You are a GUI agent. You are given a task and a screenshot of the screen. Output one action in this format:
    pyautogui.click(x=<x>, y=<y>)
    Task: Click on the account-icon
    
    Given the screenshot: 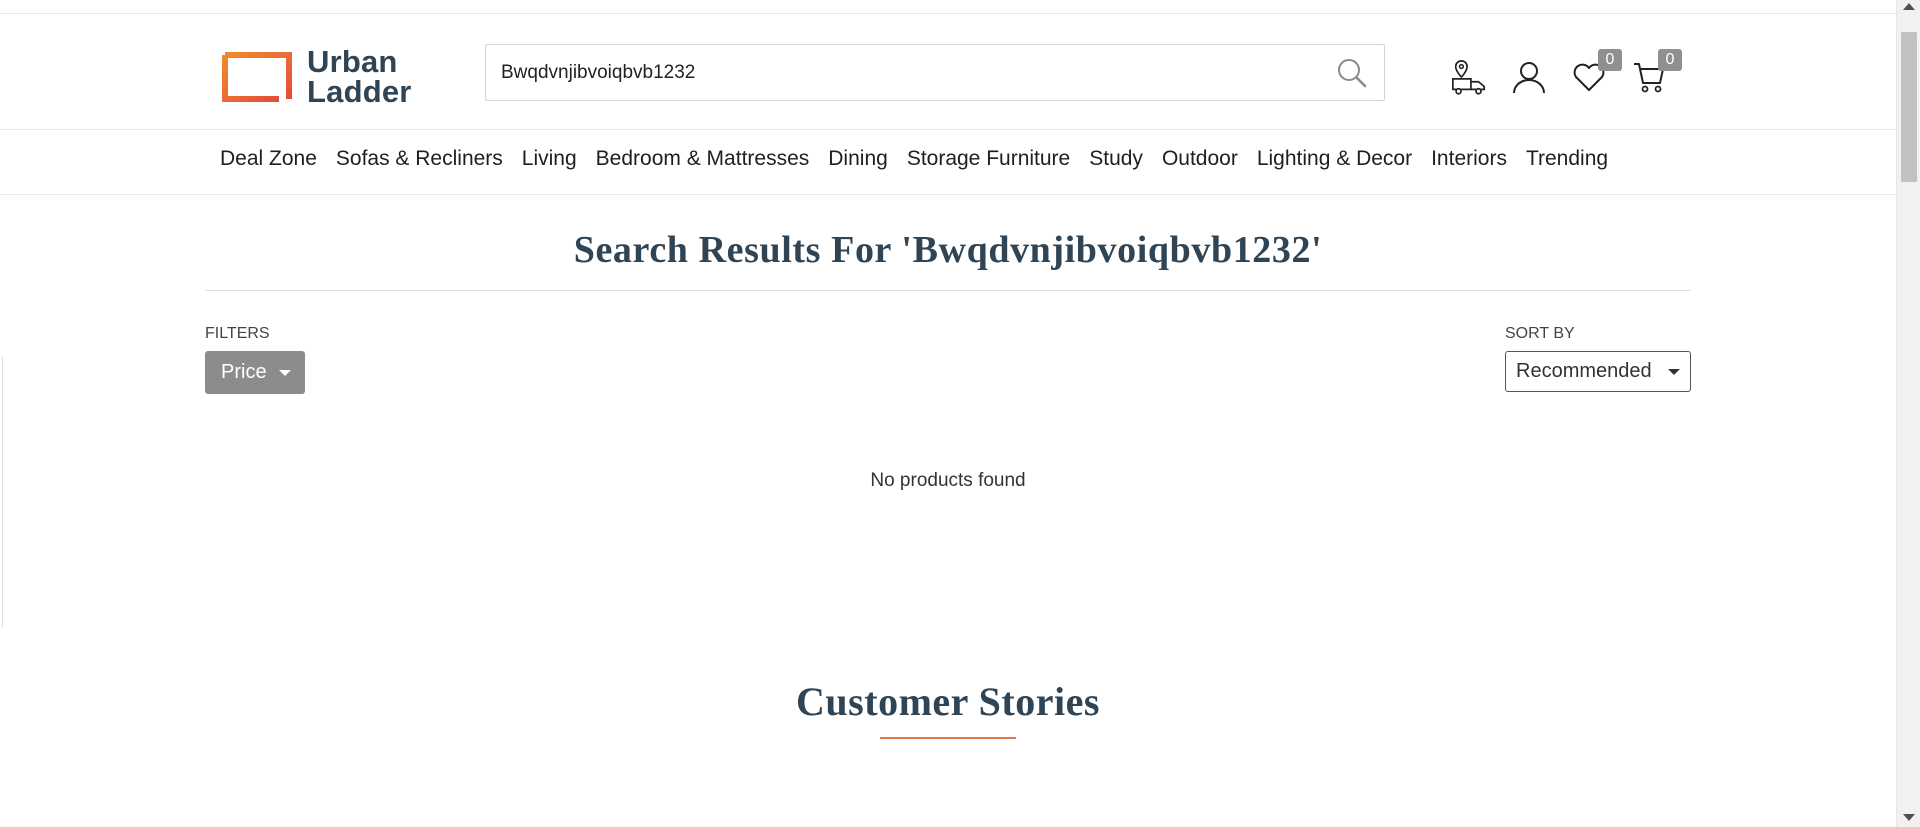 What is the action you would take?
    pyautogui.click(x=1529, y=78)
    